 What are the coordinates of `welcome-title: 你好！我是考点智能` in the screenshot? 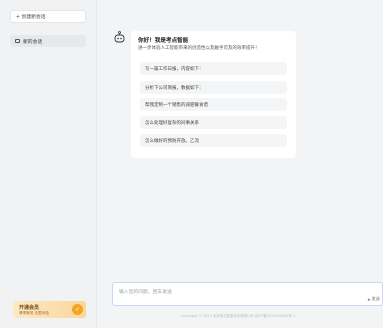 It's located at (163, 41).